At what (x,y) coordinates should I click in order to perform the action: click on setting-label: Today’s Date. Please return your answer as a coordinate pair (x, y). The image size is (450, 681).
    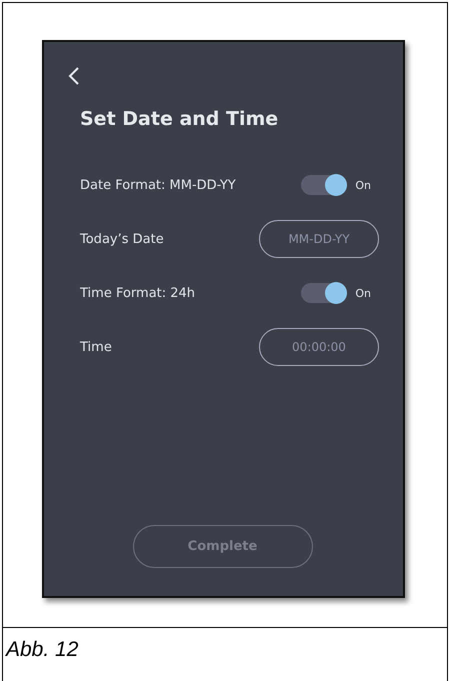
    Looking at the image, I should click on (122, 239).